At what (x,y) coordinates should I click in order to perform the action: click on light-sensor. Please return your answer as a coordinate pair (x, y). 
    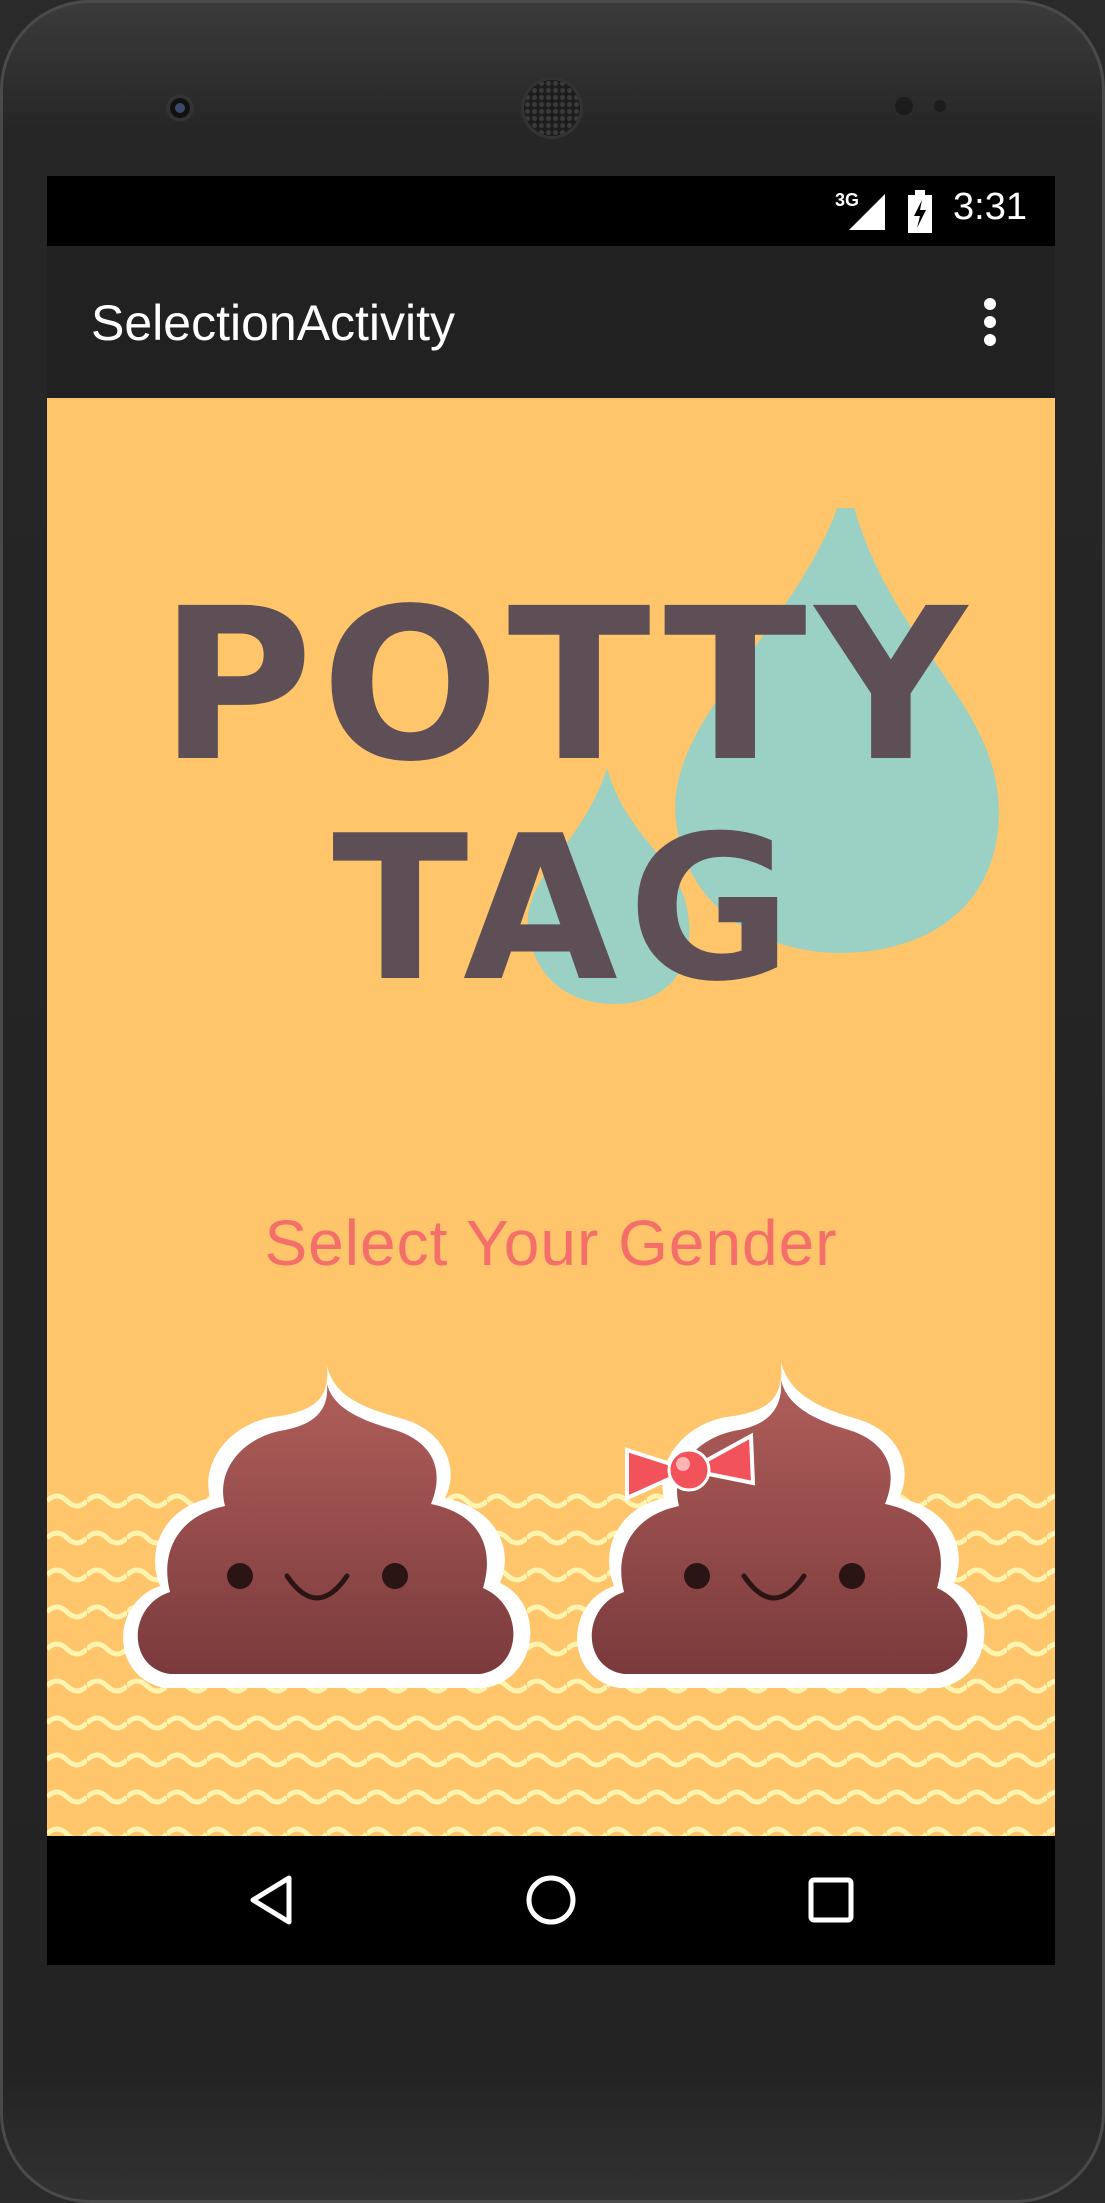
    Looking at the image, I should click on (940, 106).